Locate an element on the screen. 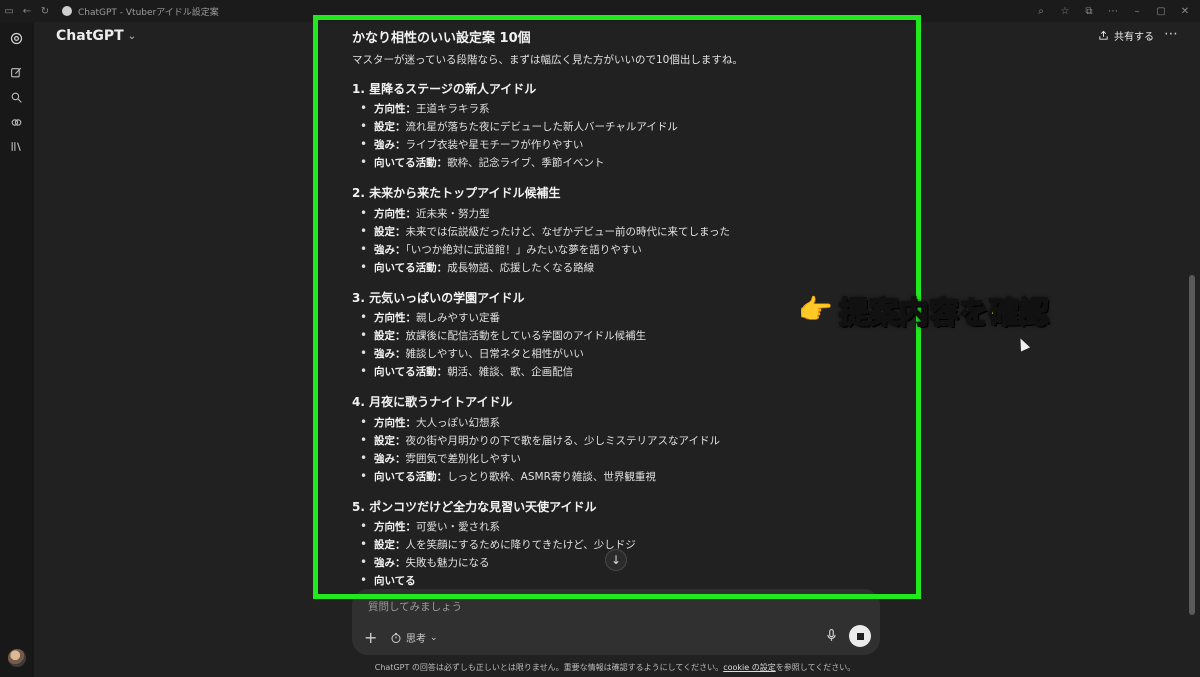 The image size is (1200, 677). share-button: 共有する is located at coordinates (1126, 35).